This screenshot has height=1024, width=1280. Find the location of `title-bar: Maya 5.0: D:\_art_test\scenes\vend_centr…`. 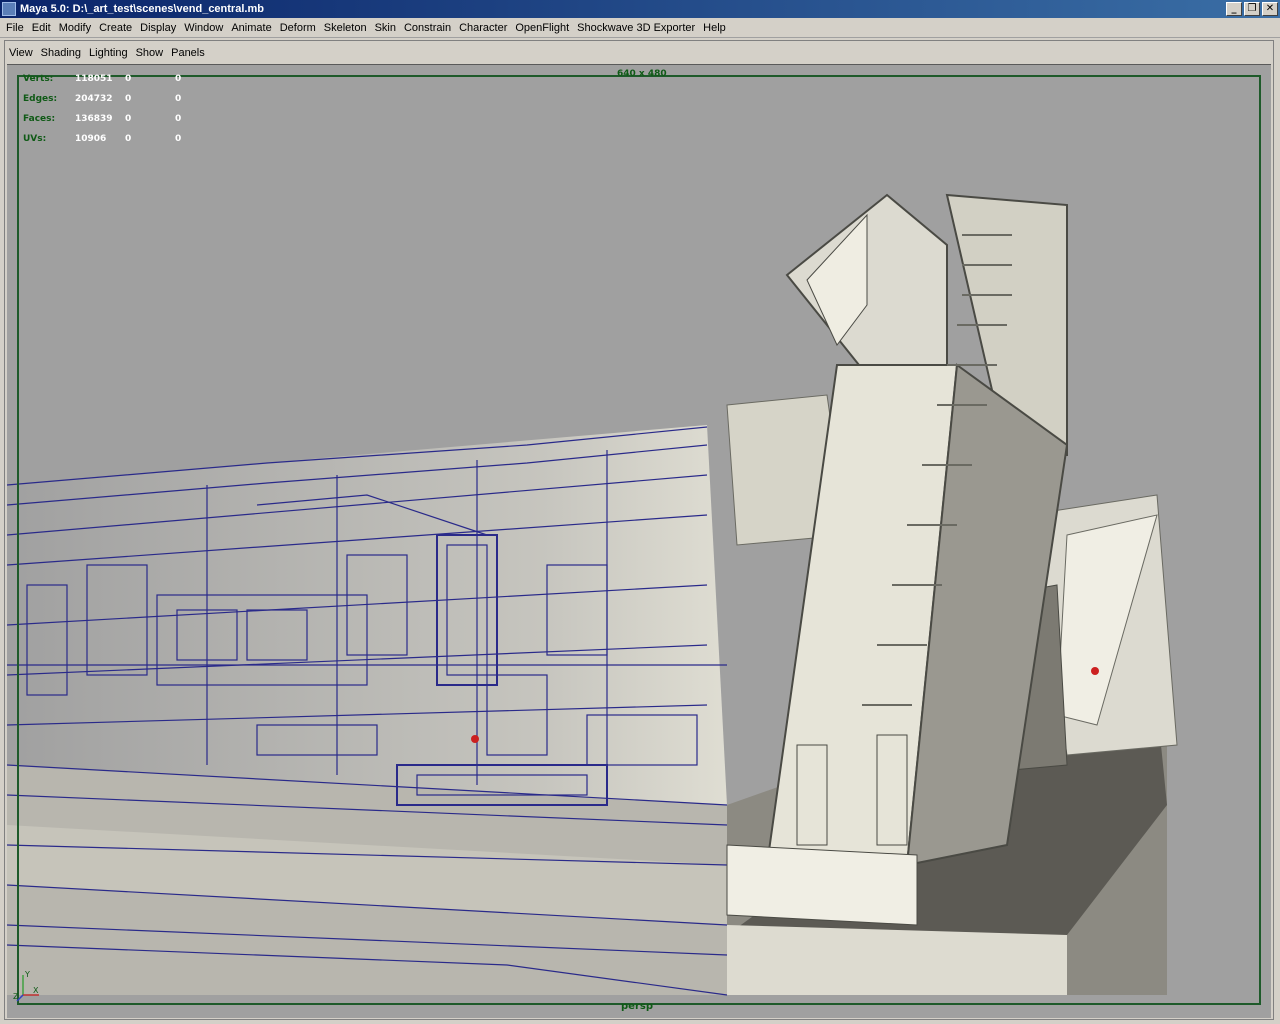

title-bar: Maya 5.0: D:\_art_test\scenes\vend_centr… is located at coordinates (640, 9).